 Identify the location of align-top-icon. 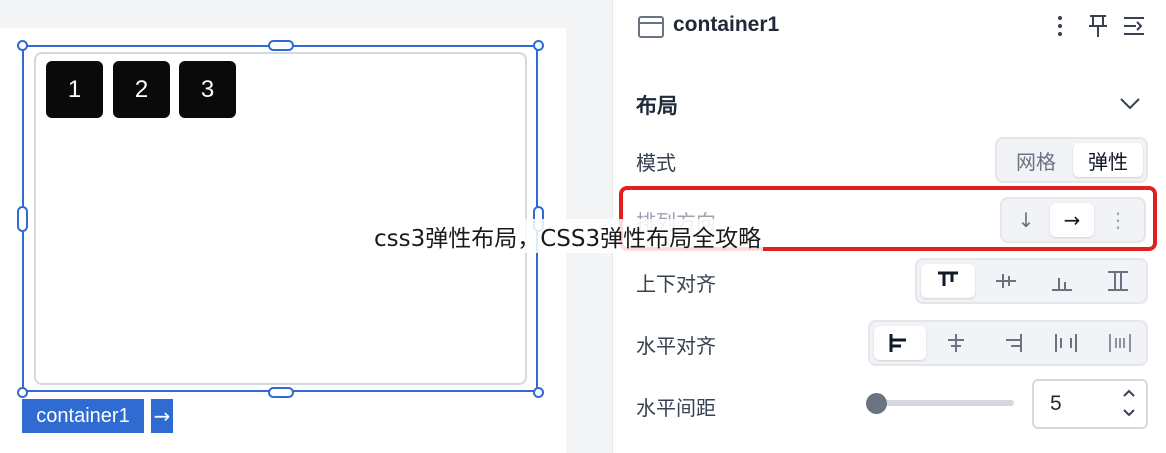
(948, 281).